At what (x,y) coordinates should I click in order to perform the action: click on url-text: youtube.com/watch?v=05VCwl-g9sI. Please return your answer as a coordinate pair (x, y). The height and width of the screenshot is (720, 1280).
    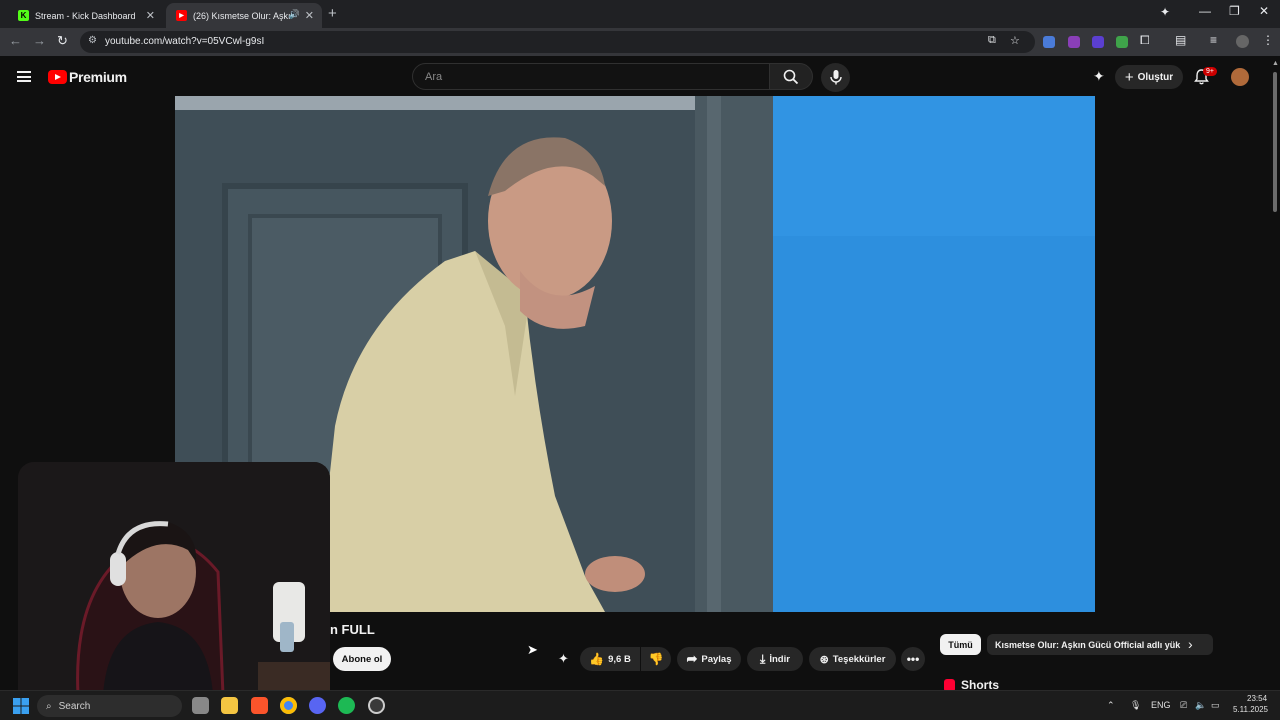
    Looking at the image, I should click on (184, 41).